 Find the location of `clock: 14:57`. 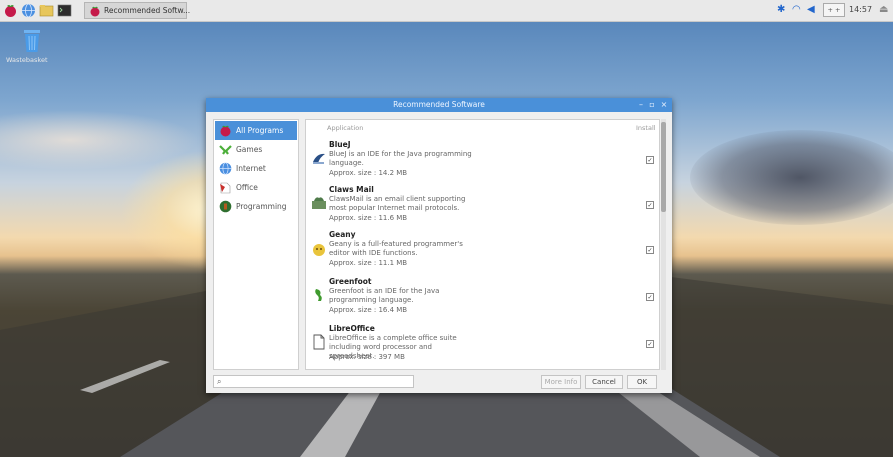

clock: 14:57 is located at coordinates (860, 9).